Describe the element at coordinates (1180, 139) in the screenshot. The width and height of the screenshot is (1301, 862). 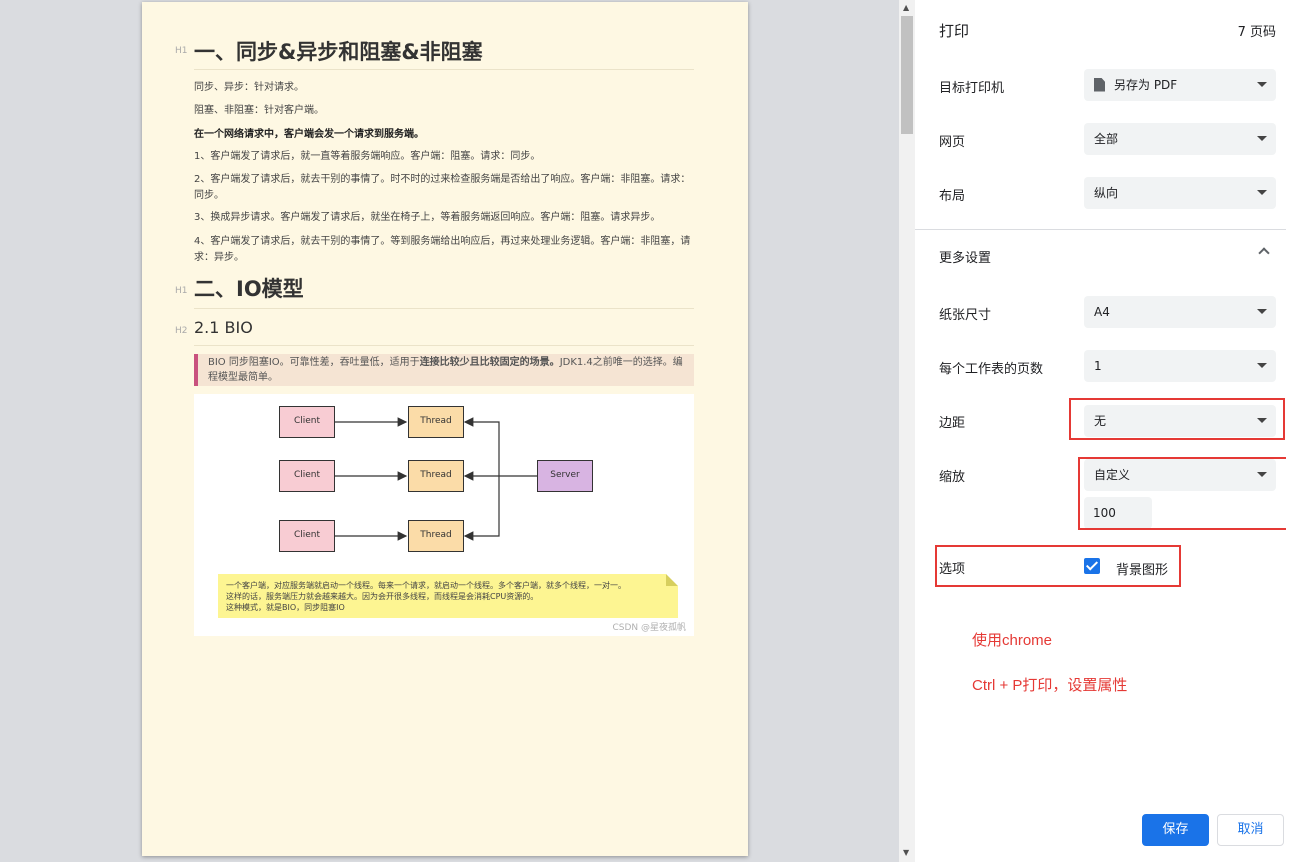
I see `pages-select: 全部` at that location.